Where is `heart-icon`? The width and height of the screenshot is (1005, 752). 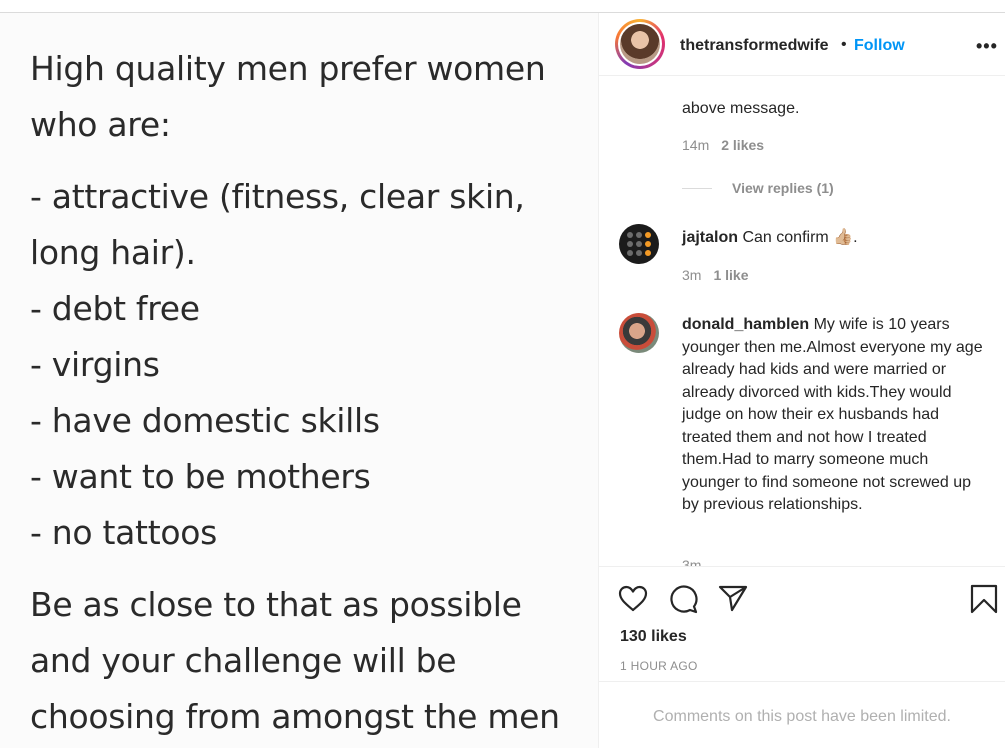 heart-icon is located at coordinates (633, 599).